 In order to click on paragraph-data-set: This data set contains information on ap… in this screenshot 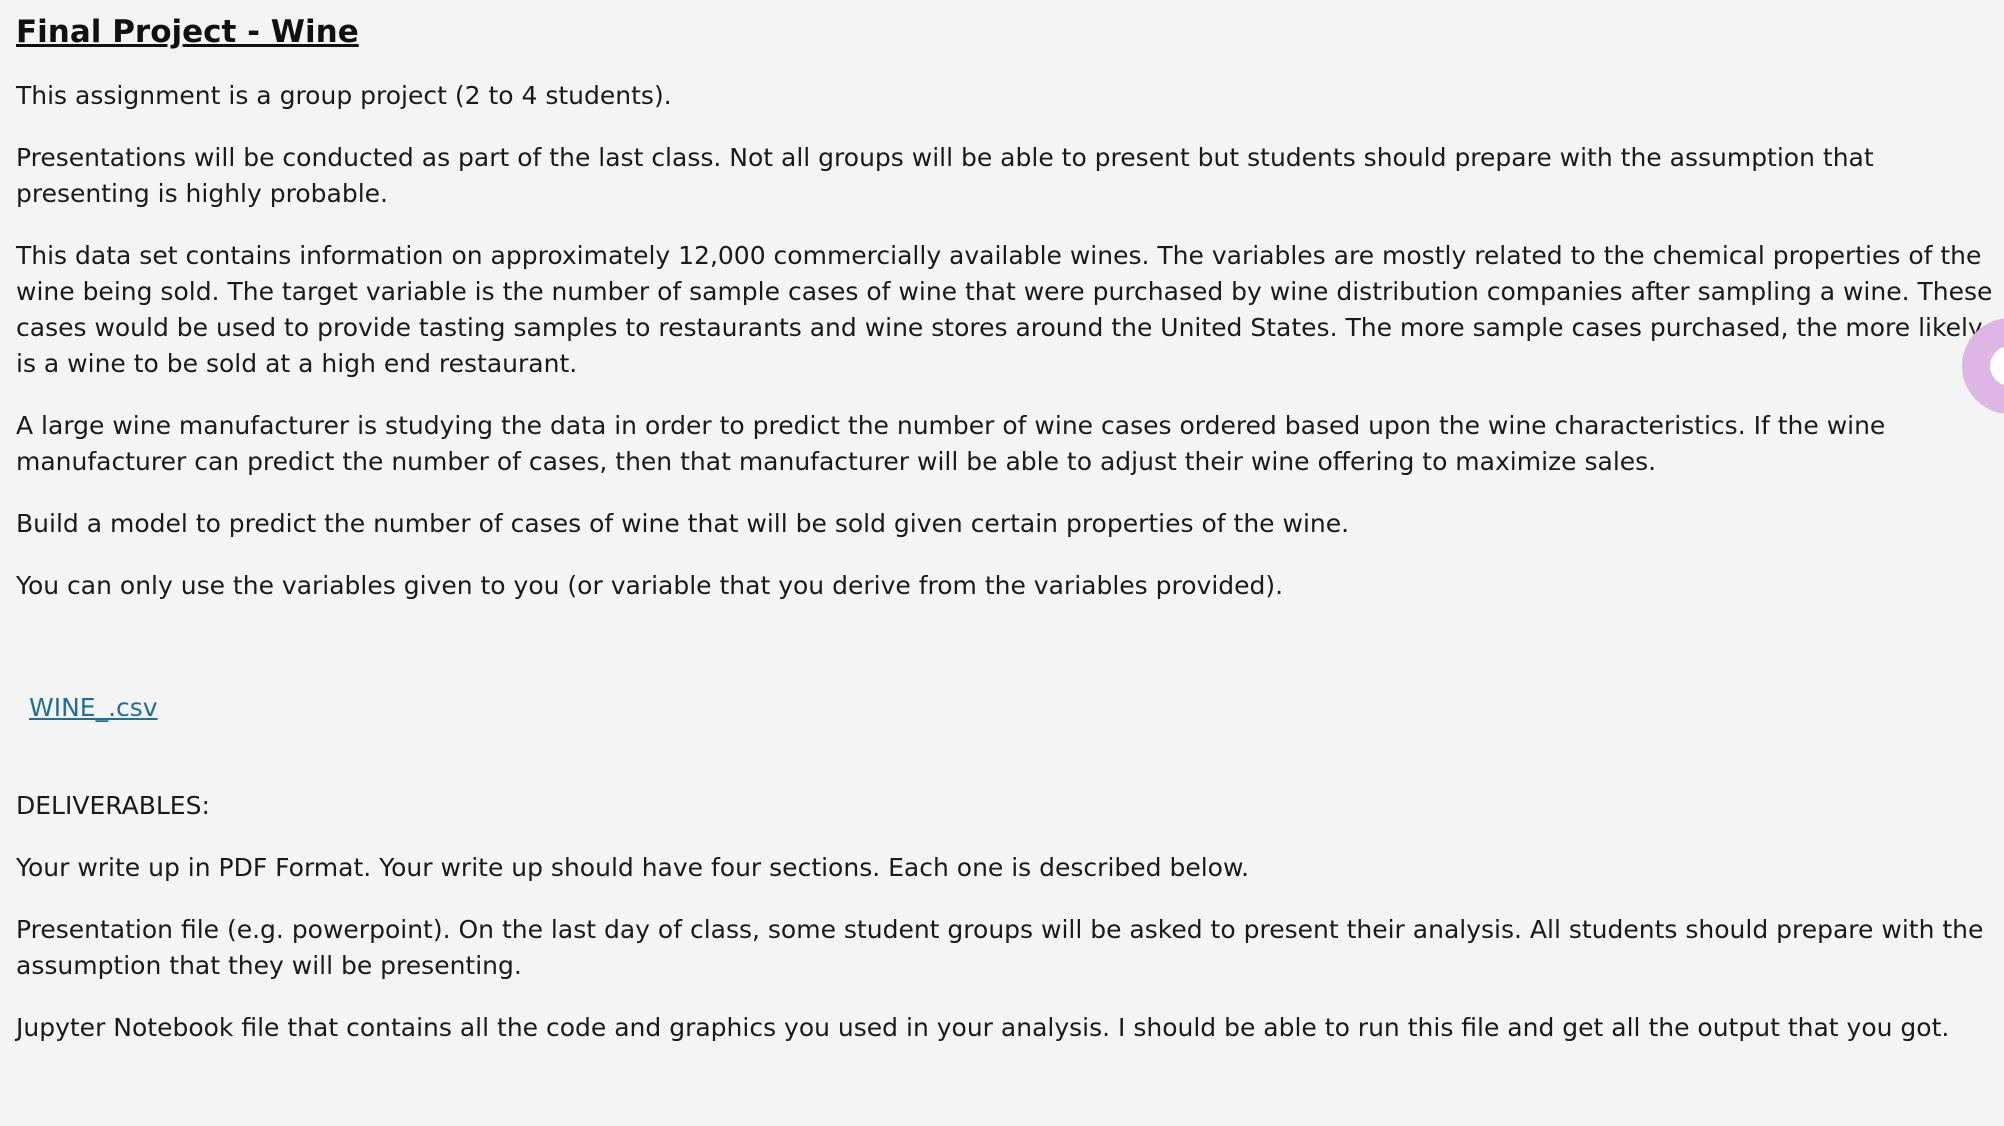, I will do `click(1004, 309)`.